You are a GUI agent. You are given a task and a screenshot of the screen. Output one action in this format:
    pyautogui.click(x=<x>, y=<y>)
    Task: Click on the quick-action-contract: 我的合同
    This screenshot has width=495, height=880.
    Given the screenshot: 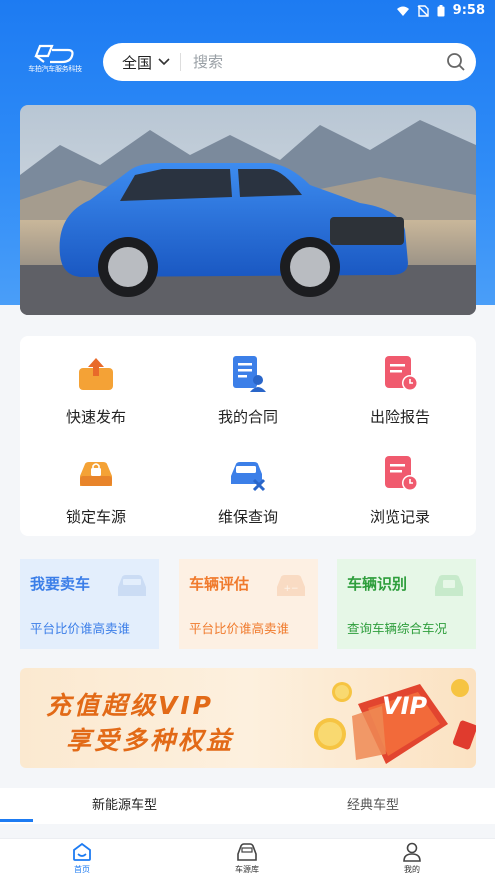 What is the action you would take?
    pyautogui.click(x=248, y=386)
    